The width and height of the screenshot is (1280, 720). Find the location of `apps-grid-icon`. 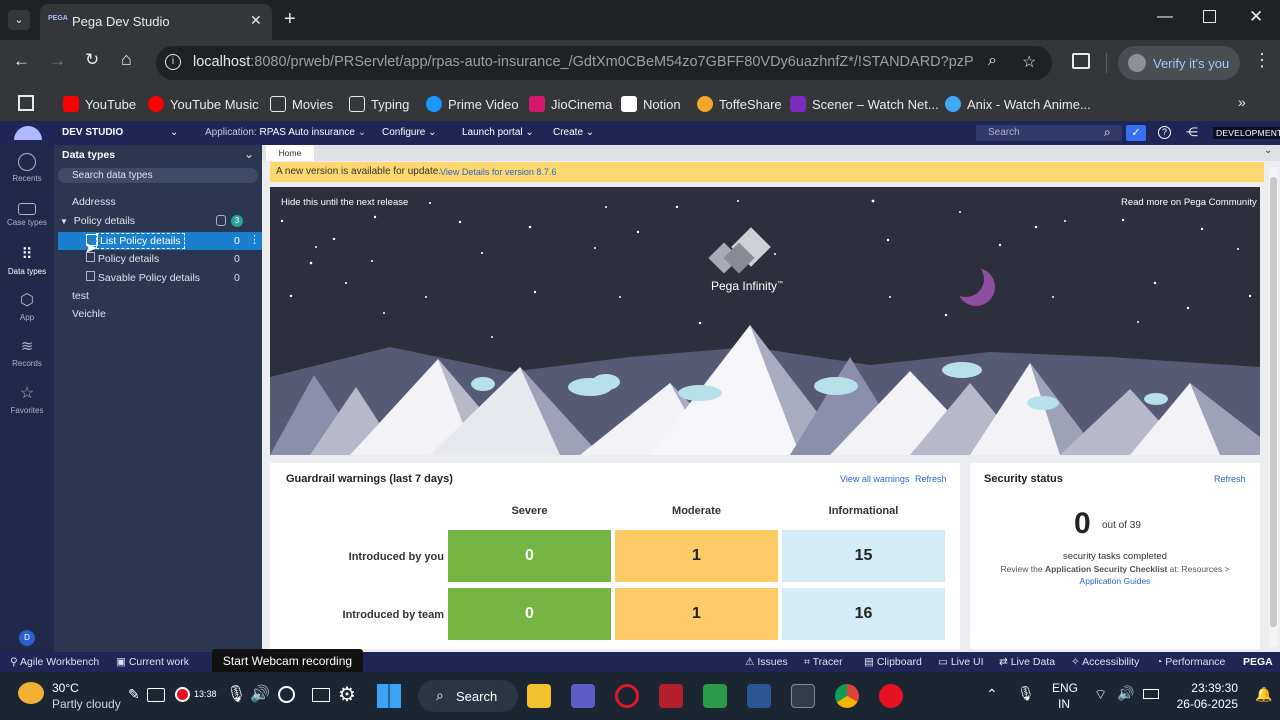

apps-grid-icon is located at coordinates (26, 103).